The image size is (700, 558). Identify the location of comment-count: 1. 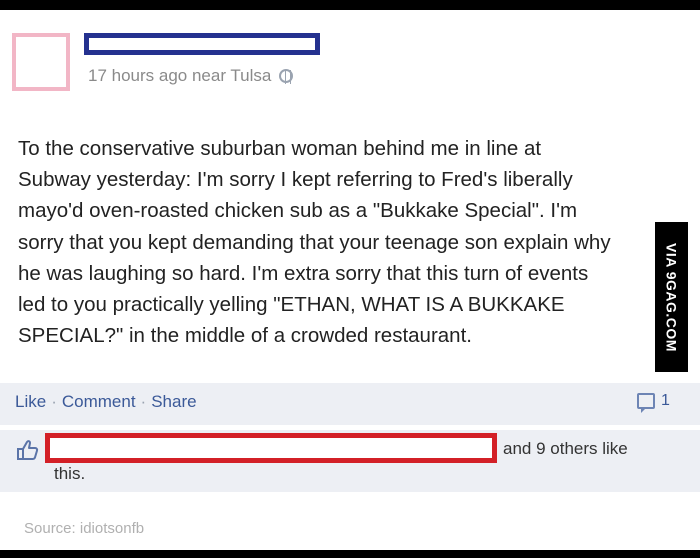
(653, 402).